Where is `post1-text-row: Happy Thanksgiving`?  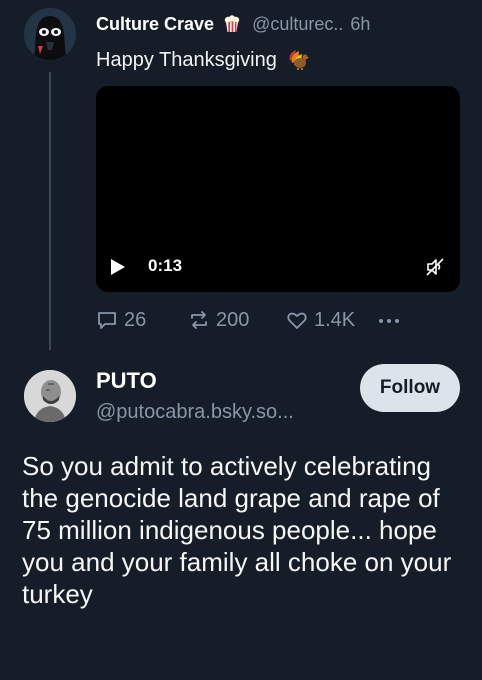
post1-text-row: Happy Thanksgiving is located at coordinates (203, 60).